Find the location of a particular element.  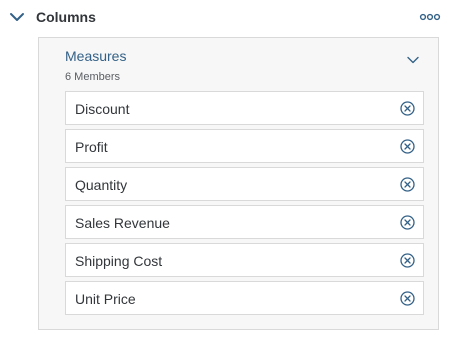

member-count: 6 Members is located at coordinates (93, 77).